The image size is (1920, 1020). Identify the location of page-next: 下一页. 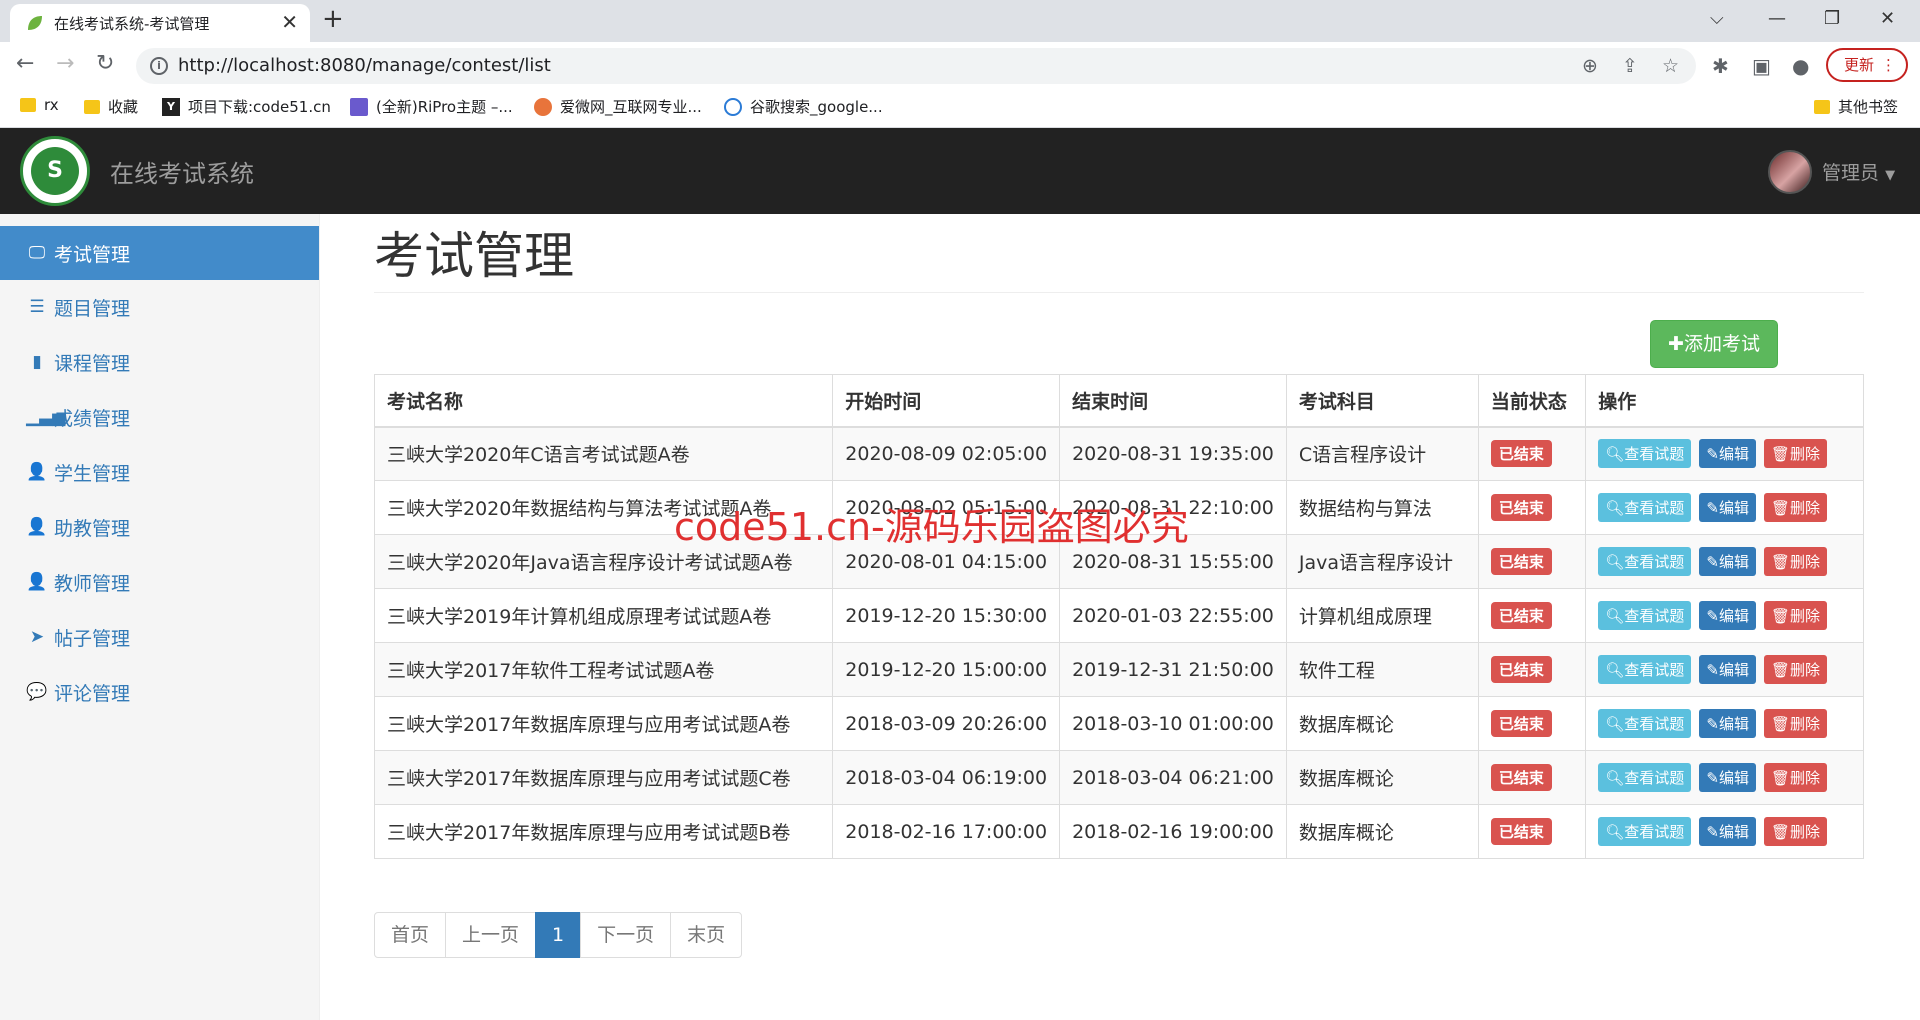
(626, 935).